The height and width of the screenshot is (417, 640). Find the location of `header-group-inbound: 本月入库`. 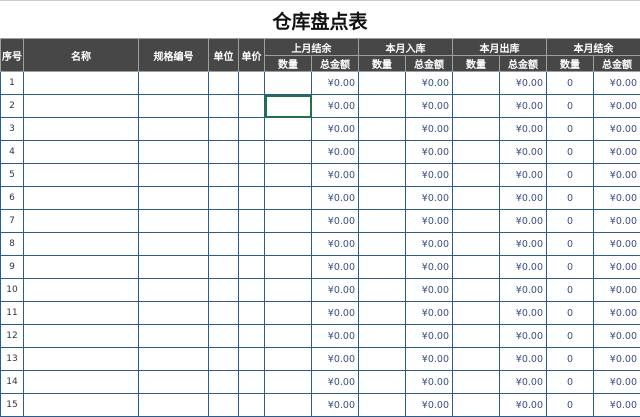

header-group-inbound: 本月入库 is located at coordinates (406, 47).